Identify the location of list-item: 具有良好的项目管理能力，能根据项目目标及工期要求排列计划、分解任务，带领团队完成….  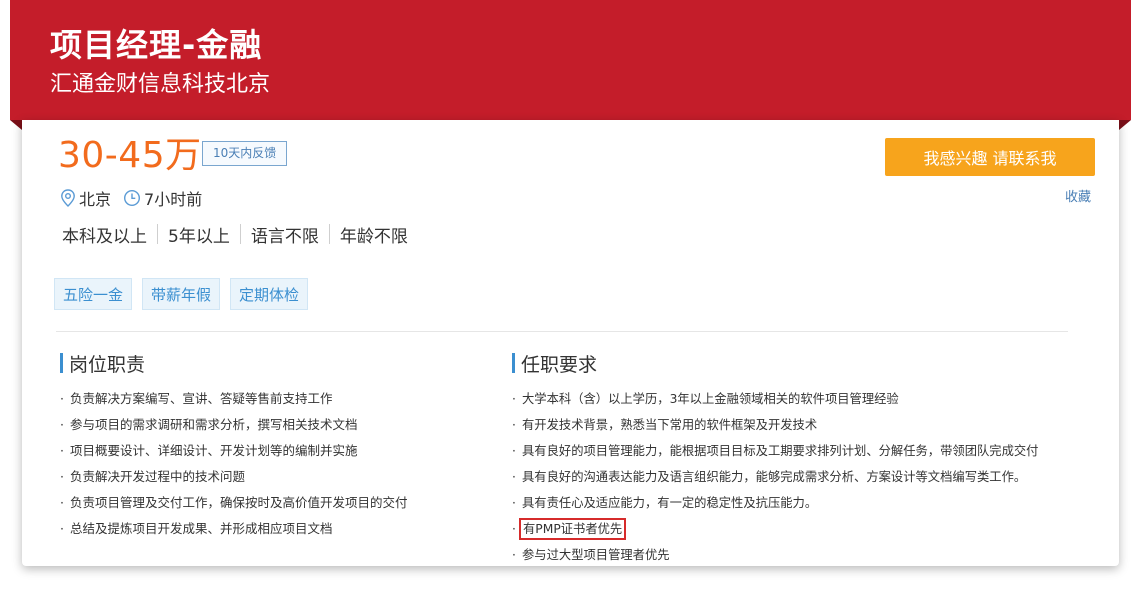
(807, 451).